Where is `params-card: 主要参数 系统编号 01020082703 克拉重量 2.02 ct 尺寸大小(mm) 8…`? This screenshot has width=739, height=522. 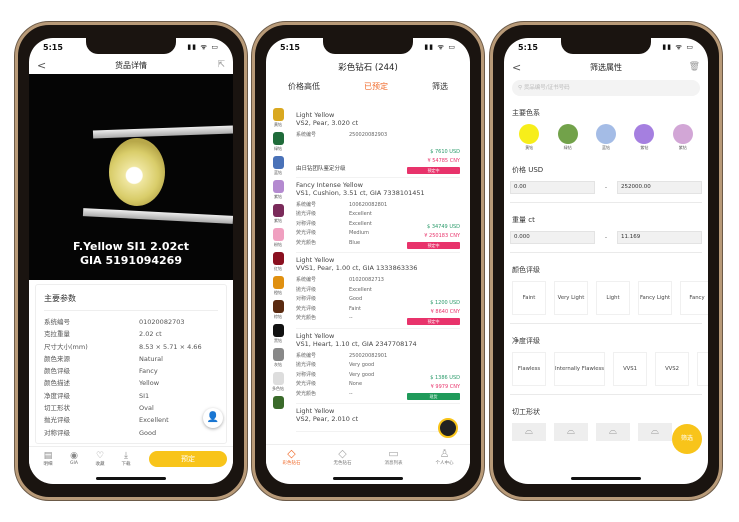 params-card: 主要参数 系统编号 01020082703 克拉重量 2.02 ct 尺寸大小(mm) 8… is located at coordinates (131, 364).